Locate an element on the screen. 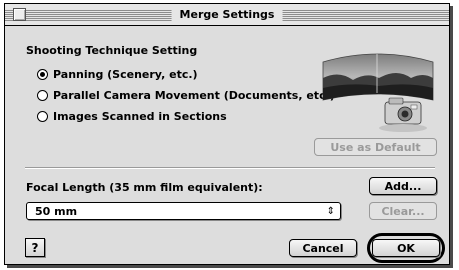  focal-length-select: 50 mm ⇕ is located at coordinates (183, 211).